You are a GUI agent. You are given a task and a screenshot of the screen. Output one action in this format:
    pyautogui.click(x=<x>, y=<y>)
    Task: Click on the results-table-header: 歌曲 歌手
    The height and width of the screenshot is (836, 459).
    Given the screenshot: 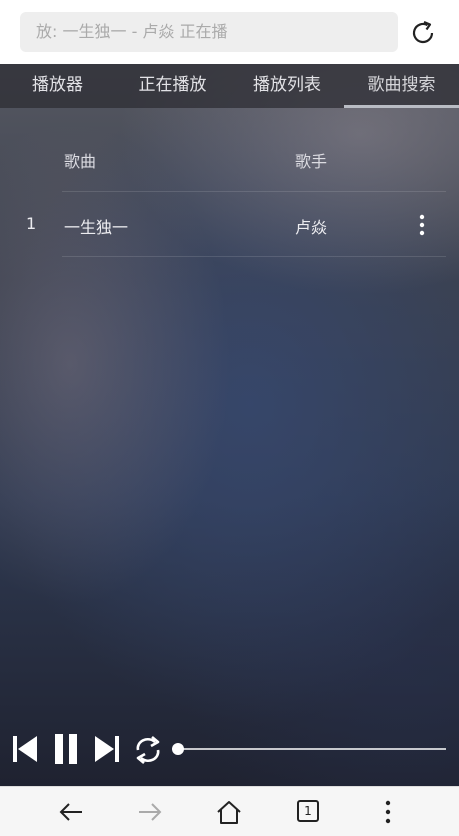 What is the action you would take?
    pyautogui.click(x=229, y=159)
    